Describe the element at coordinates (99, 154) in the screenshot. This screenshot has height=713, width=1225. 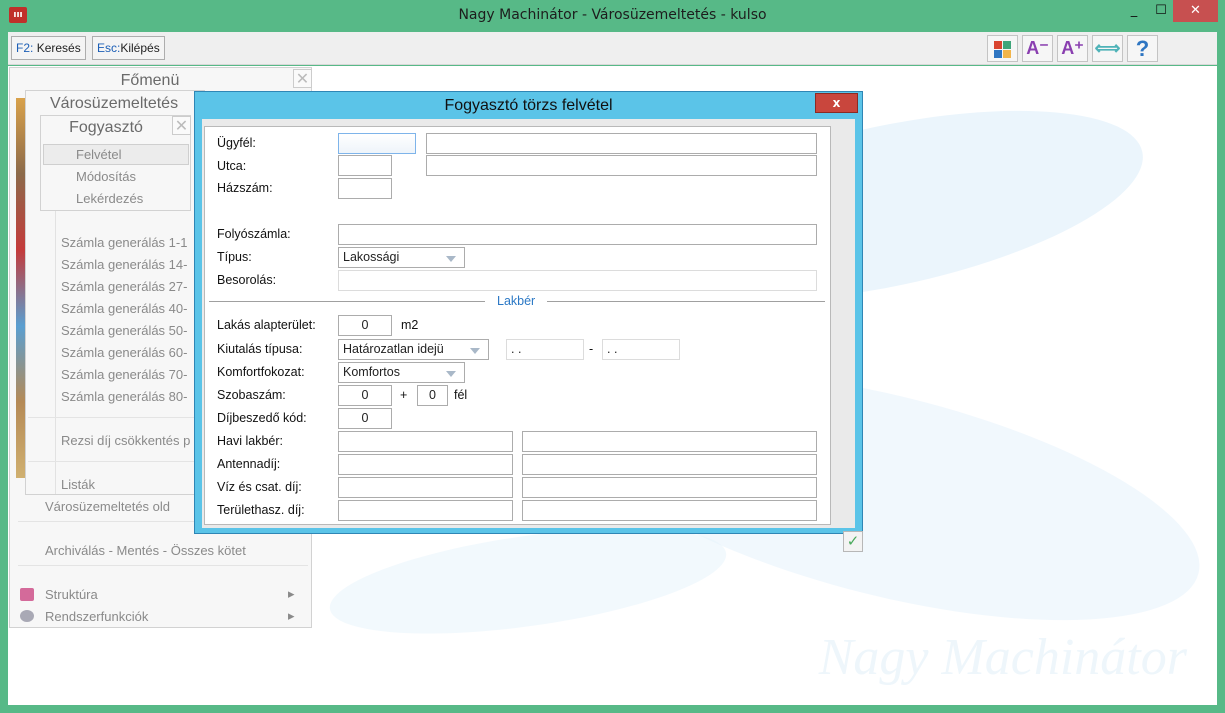
I see `menu-item-felvetel: Felvétel` at that location.